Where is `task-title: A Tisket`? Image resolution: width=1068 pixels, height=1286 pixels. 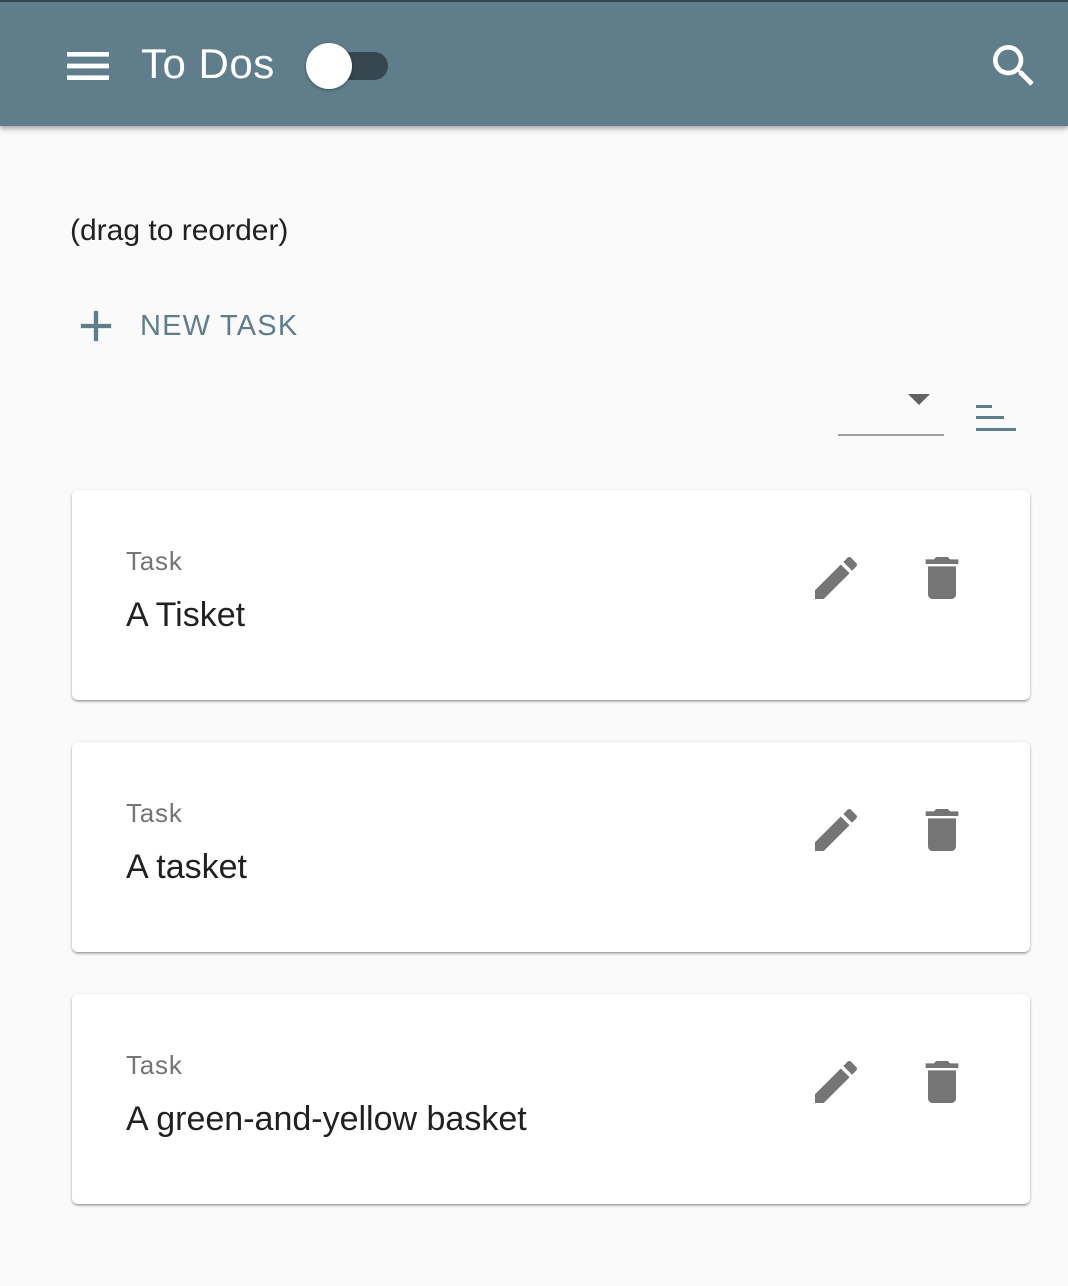 task-title: A Tisket is located at coordinates (186, 615).